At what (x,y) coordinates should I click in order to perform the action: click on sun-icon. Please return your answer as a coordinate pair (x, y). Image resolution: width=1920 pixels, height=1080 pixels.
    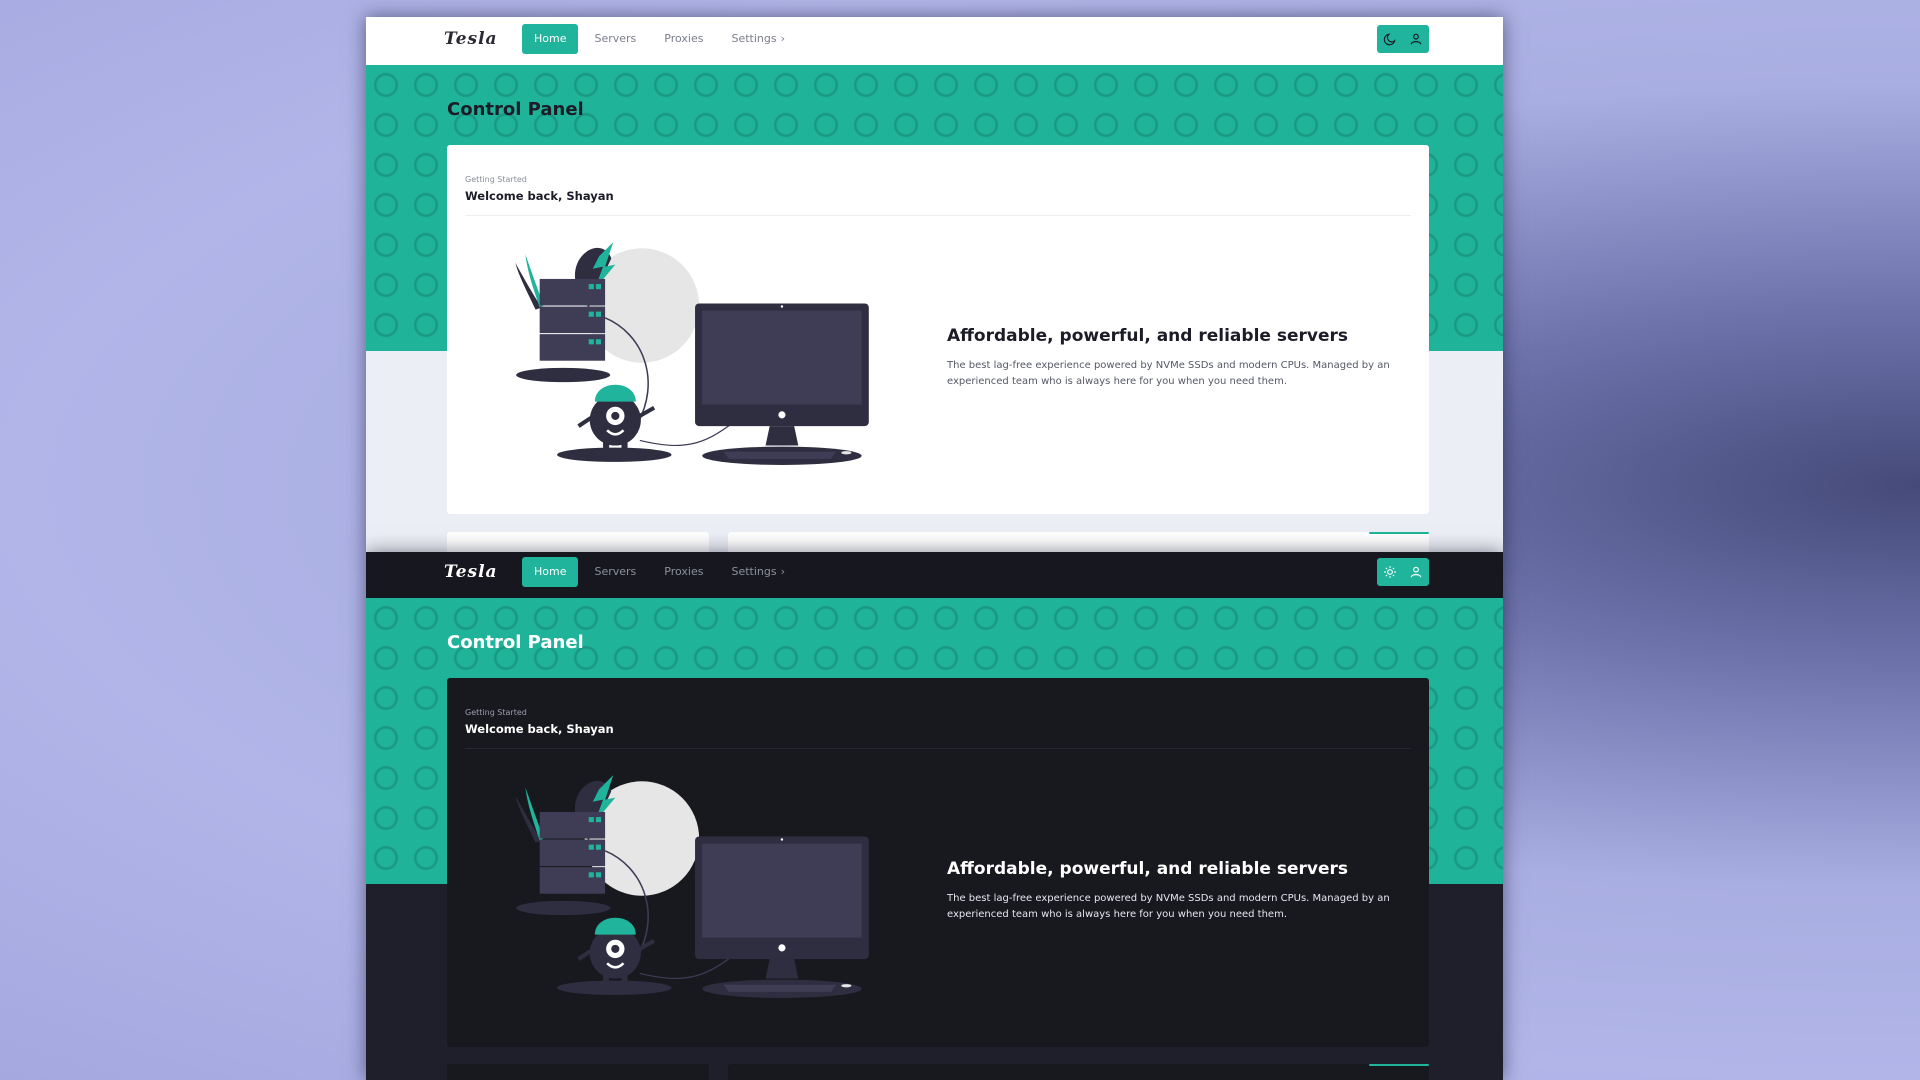
    Looking at the image, I should click on (1390, 572).